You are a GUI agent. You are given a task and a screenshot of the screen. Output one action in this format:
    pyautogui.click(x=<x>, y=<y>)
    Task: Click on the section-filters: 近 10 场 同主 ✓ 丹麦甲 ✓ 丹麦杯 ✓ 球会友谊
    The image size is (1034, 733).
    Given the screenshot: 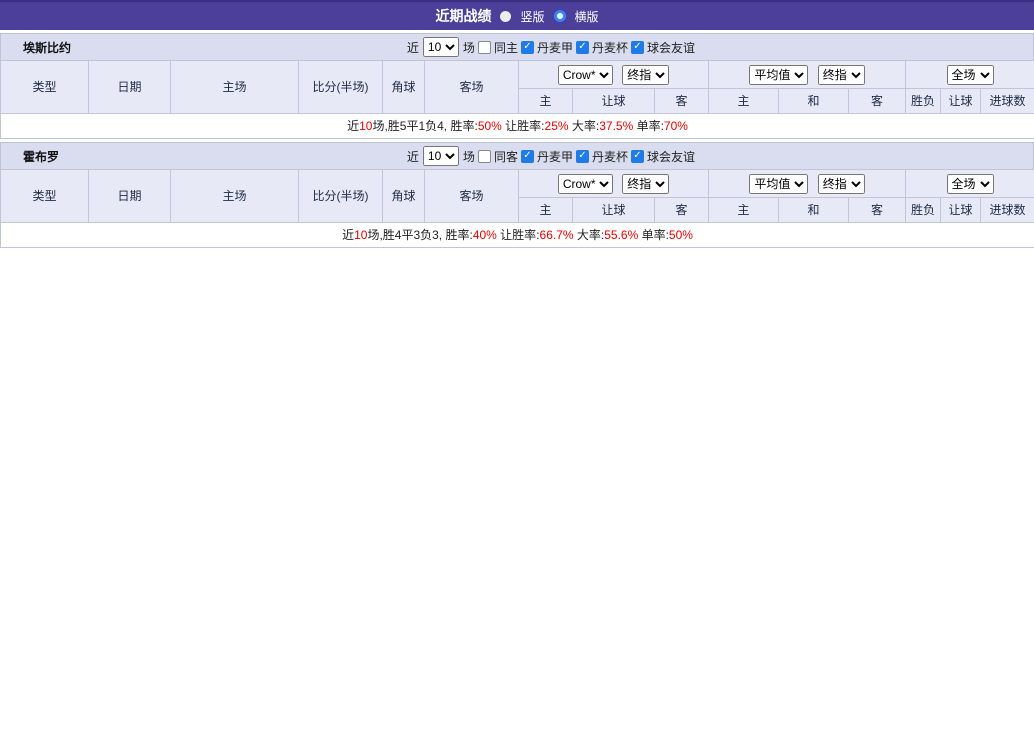 What is the action you would take?
    pyautogui.click(x=551, y=47)
    